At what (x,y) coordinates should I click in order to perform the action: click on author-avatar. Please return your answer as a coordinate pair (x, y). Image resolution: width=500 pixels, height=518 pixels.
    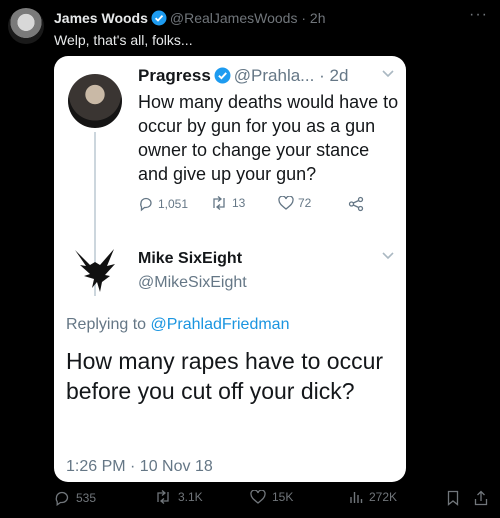
    Looking at the image, I should click on (26, 26).